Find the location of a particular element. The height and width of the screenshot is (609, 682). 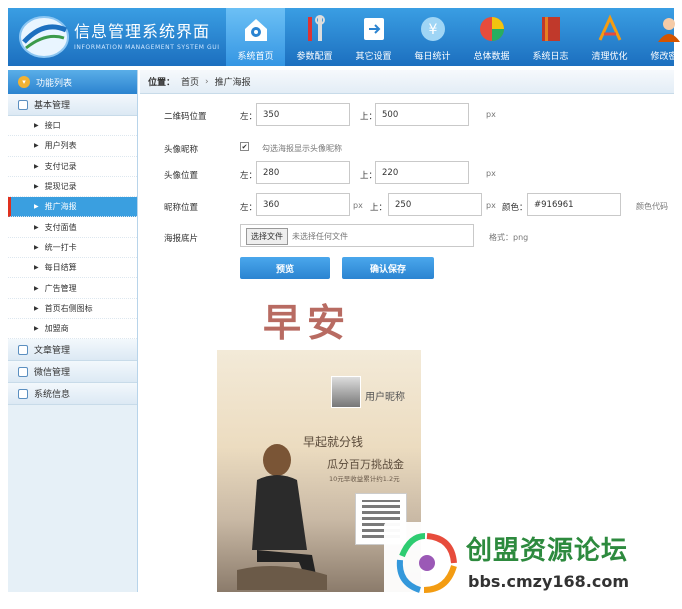

watermark: 创盟资源论坛 bbs.cmzy168.com is located at coordinates (530, 563).